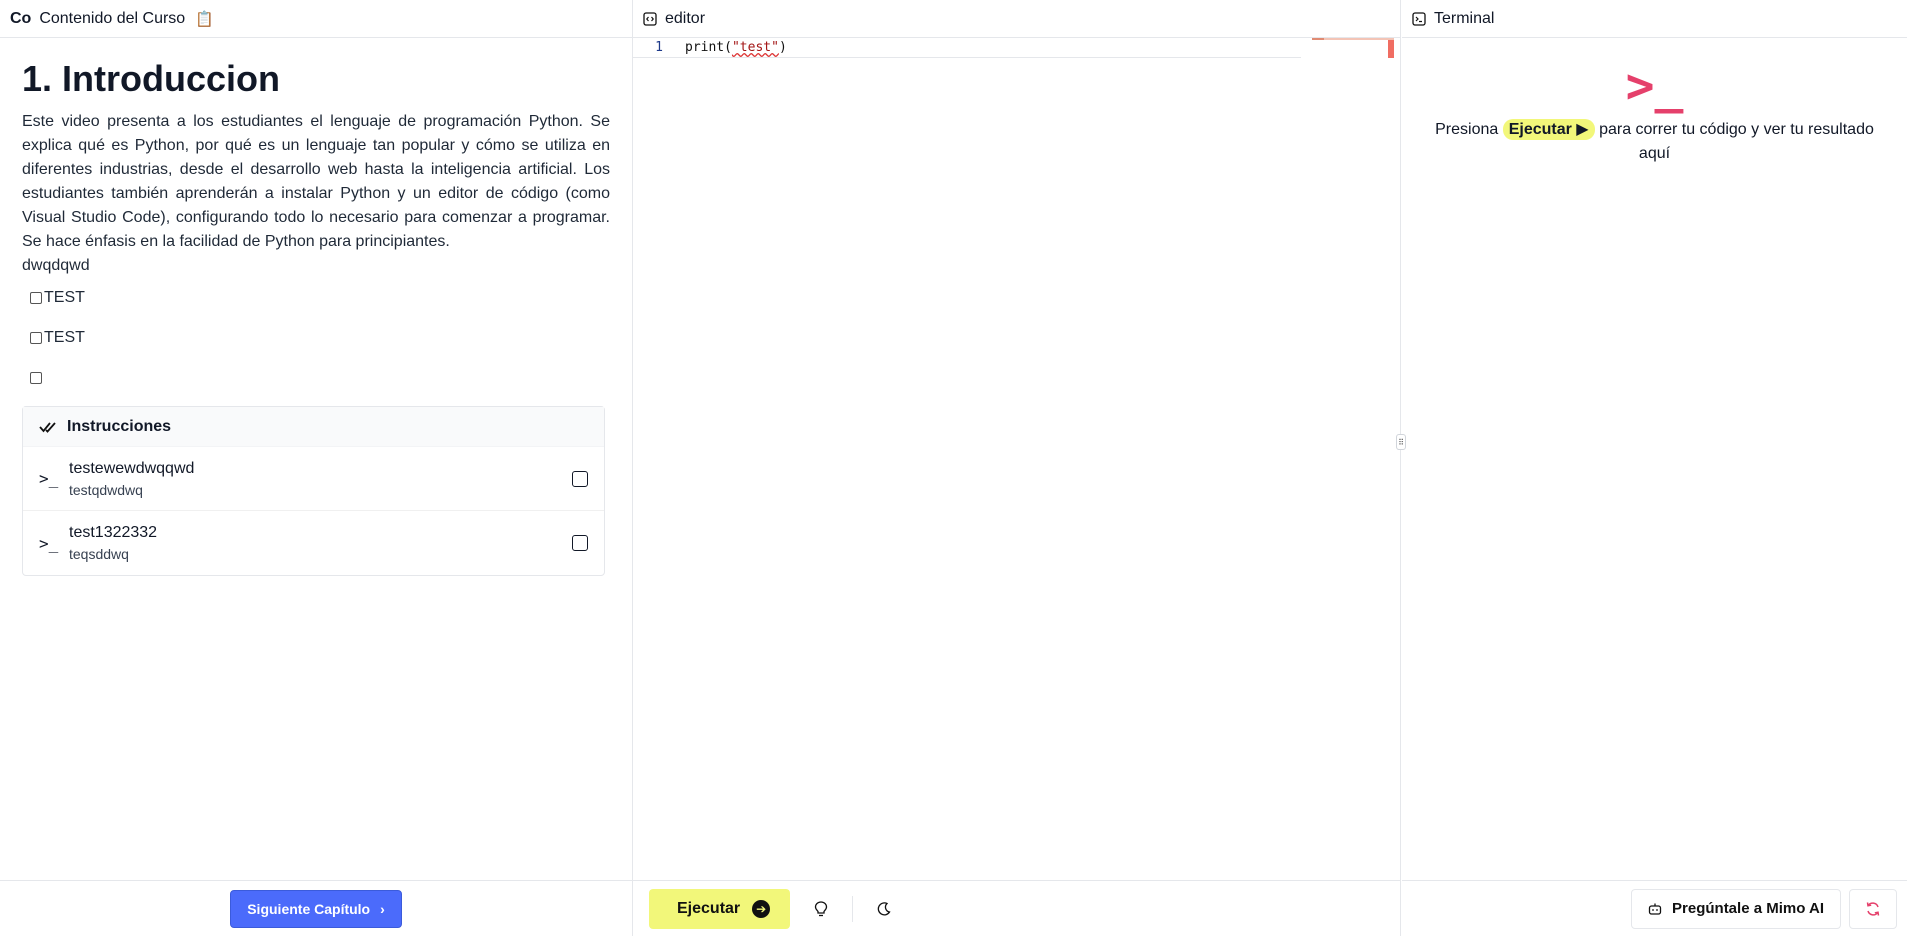 The image size is (1907, 936). What do you see at coordinates (132, 468) in the screenshot?
I see `instruction-title: testewewdwqqwd` at bounding box center [132, 468].